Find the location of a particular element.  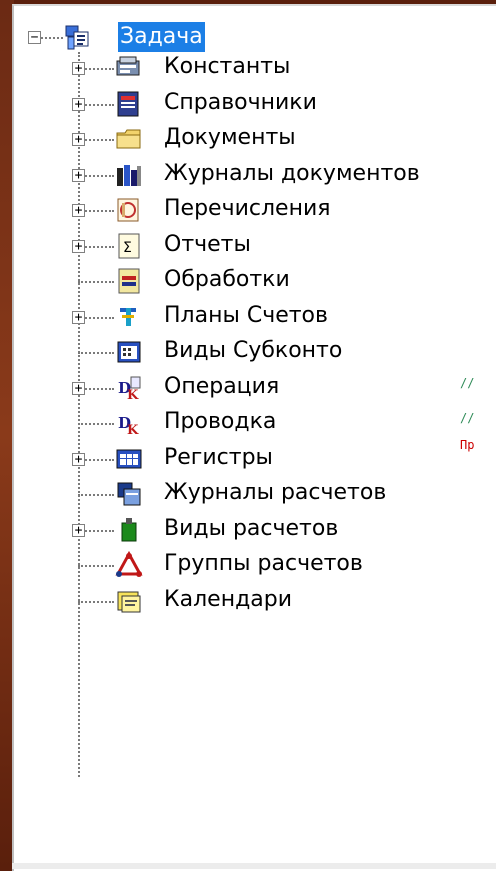

tree-item-label: Журналы документов is located at coordinates (292, 174).